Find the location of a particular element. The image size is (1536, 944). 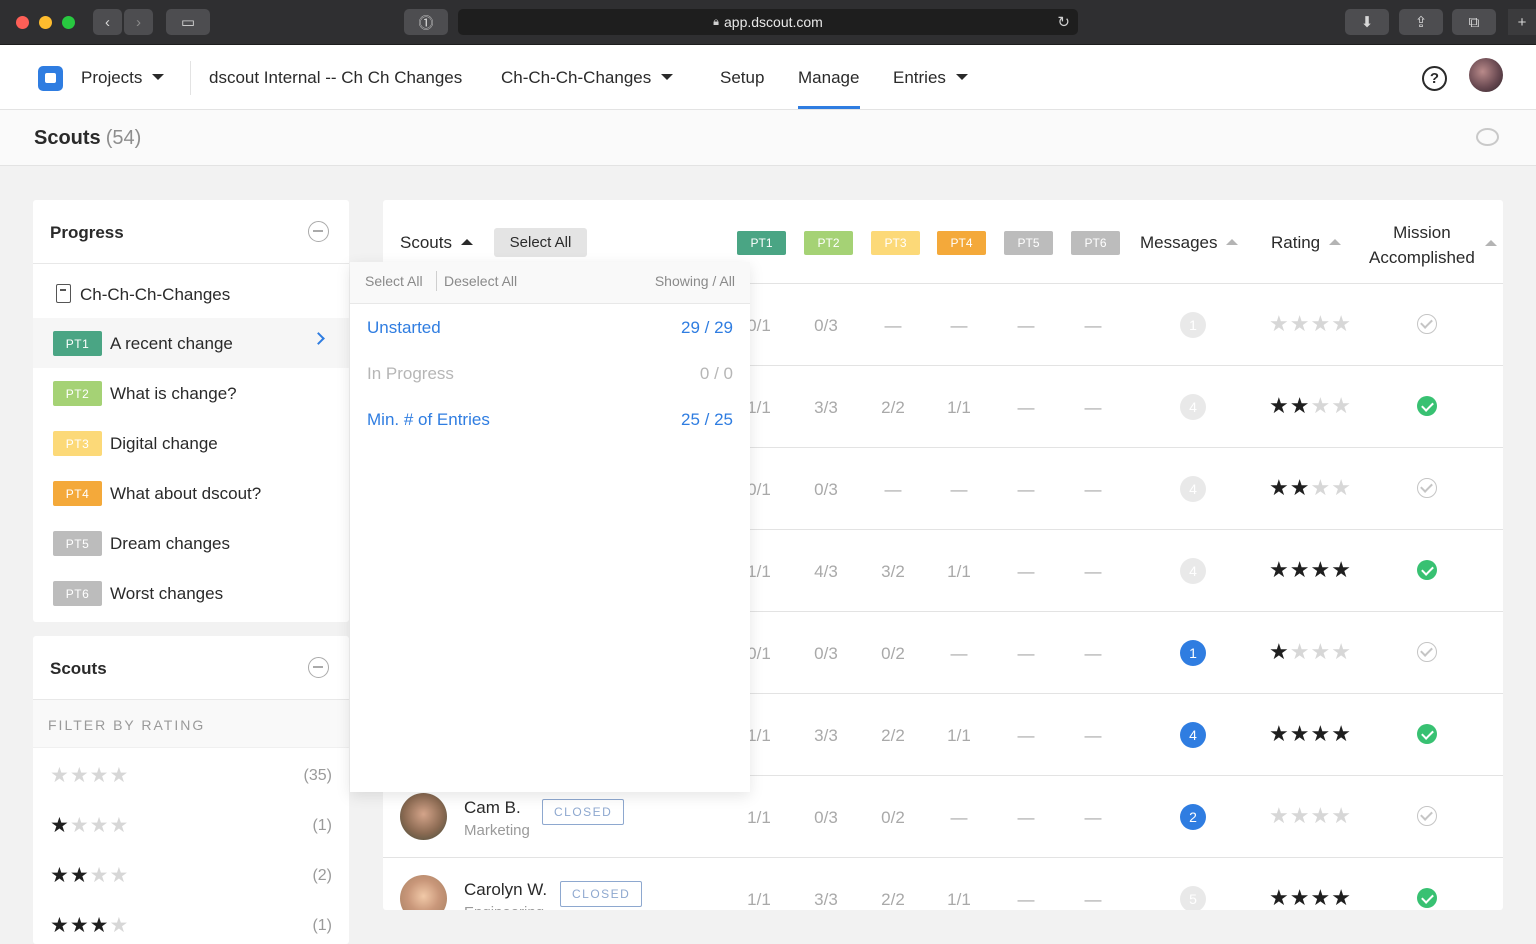

rating-filter-1: ★★★★ (1) is located at coordinates (191, 823).